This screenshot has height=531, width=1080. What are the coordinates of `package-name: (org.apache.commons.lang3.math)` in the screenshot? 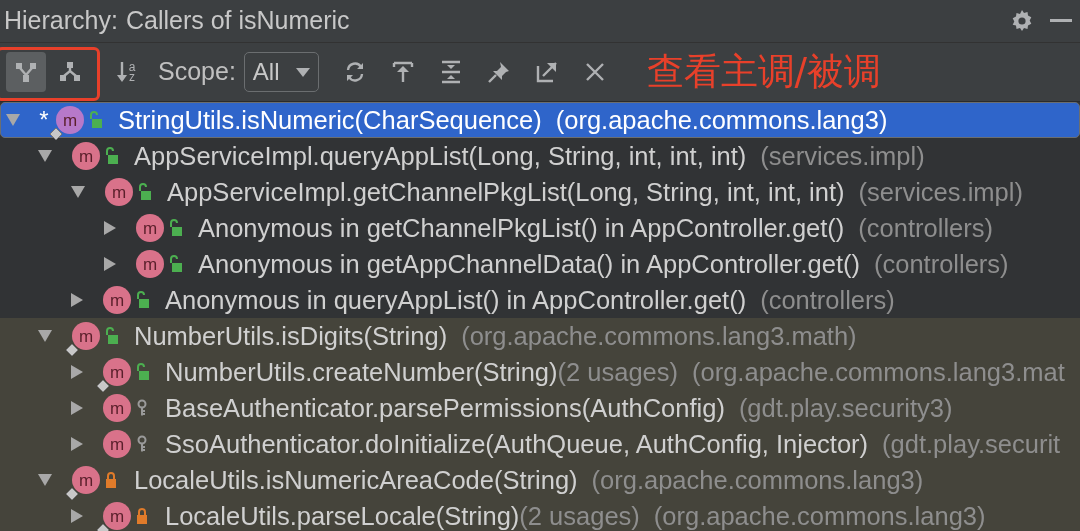 It's located at (659, 336).